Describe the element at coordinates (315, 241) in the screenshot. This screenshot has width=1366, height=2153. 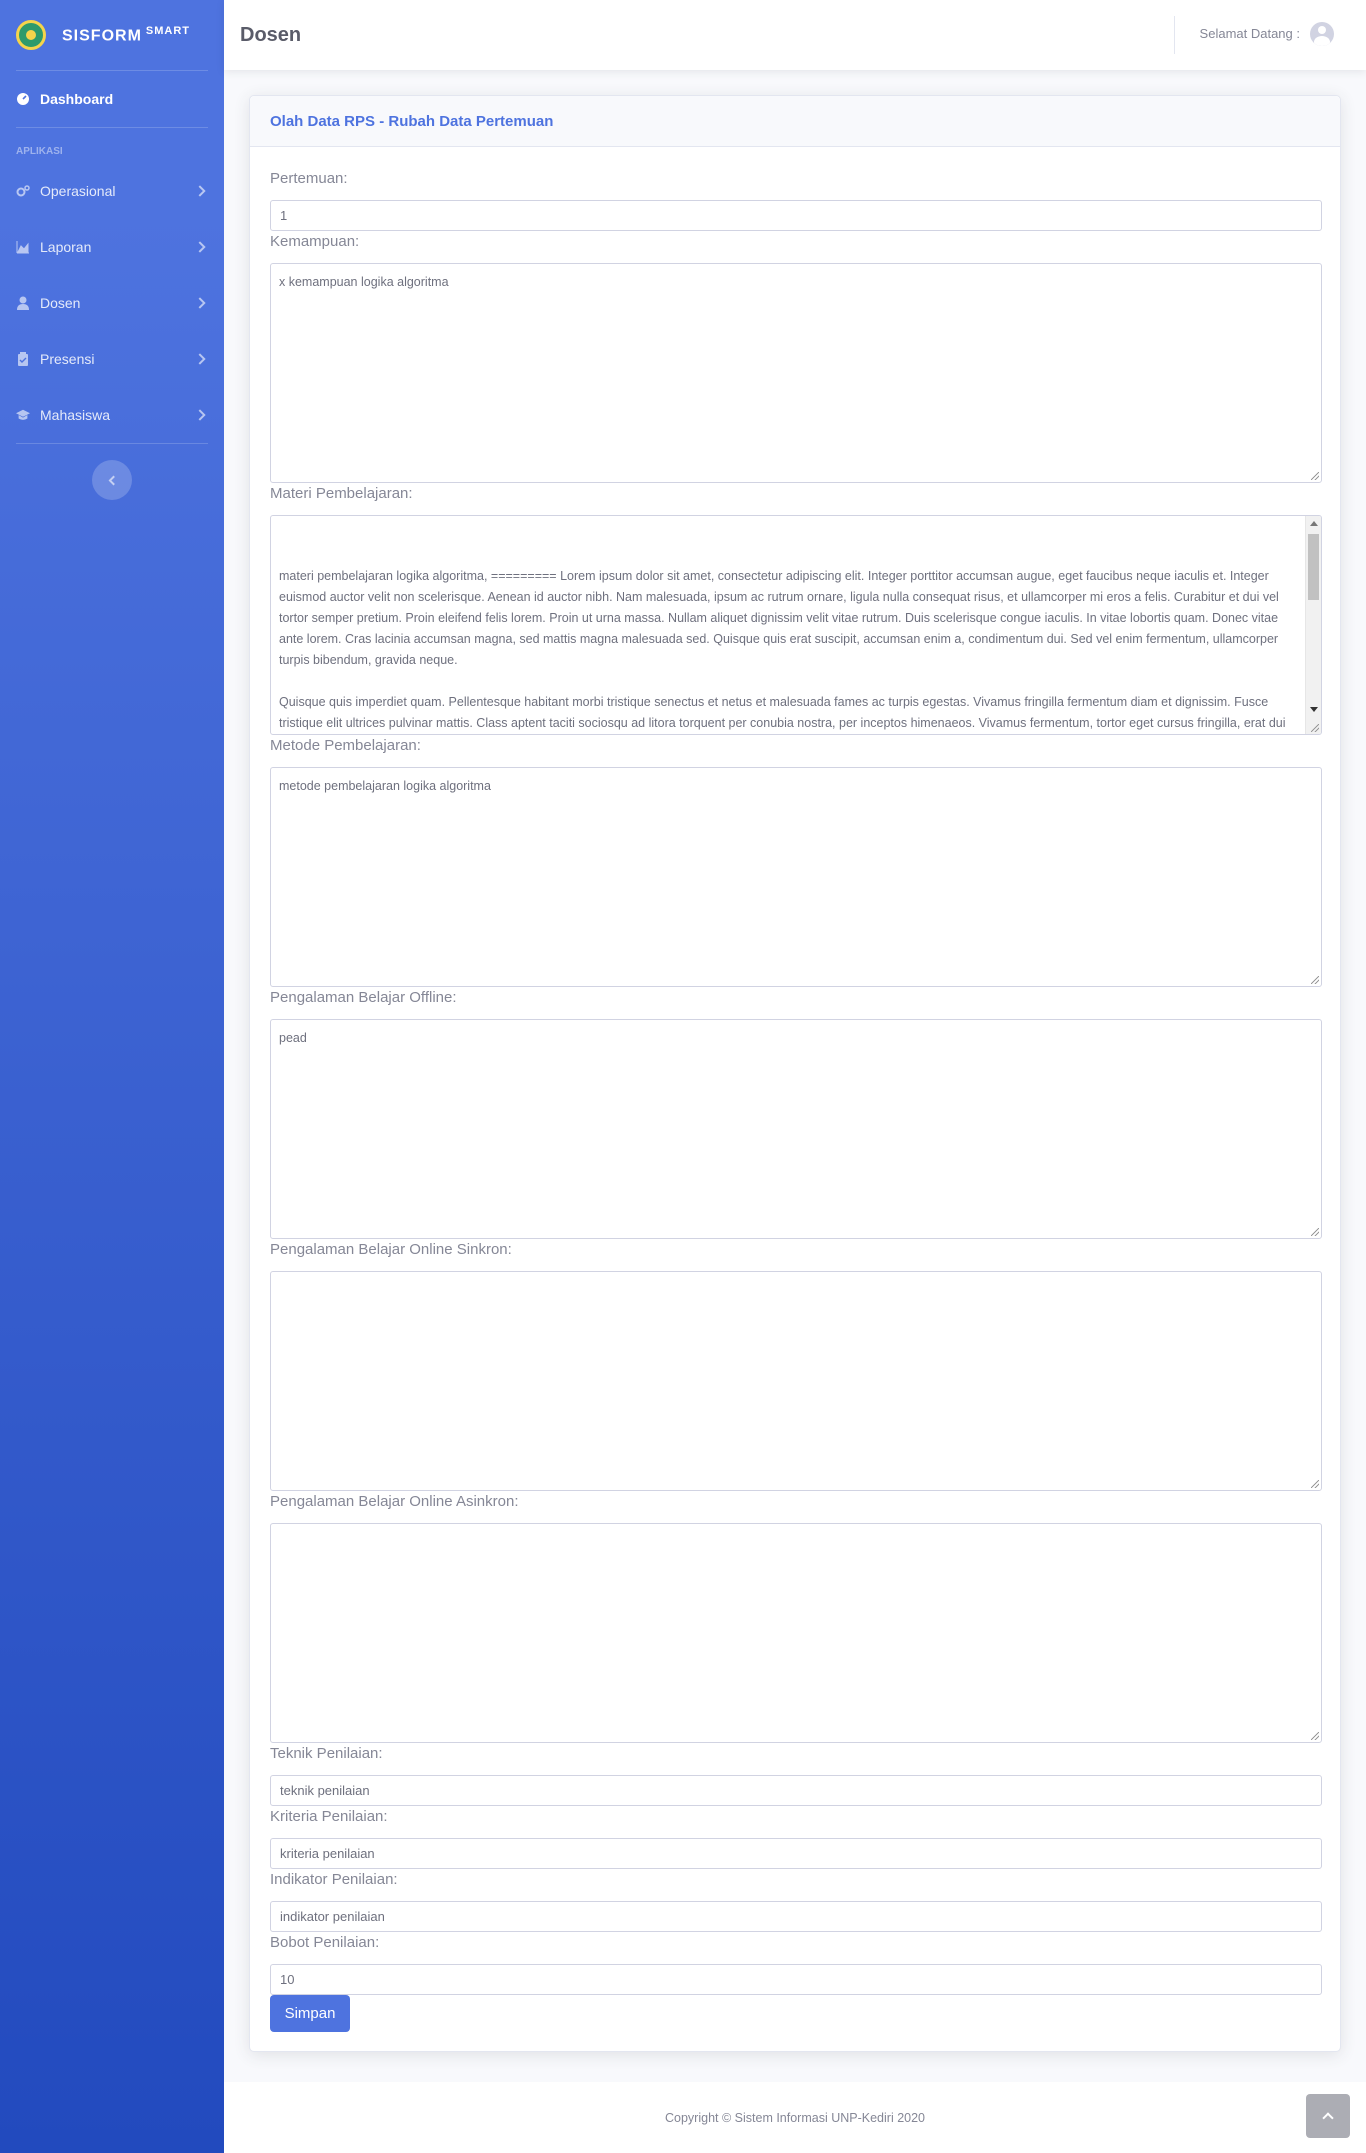
I see `kemampuan-label: Kemampuan:` at that location.